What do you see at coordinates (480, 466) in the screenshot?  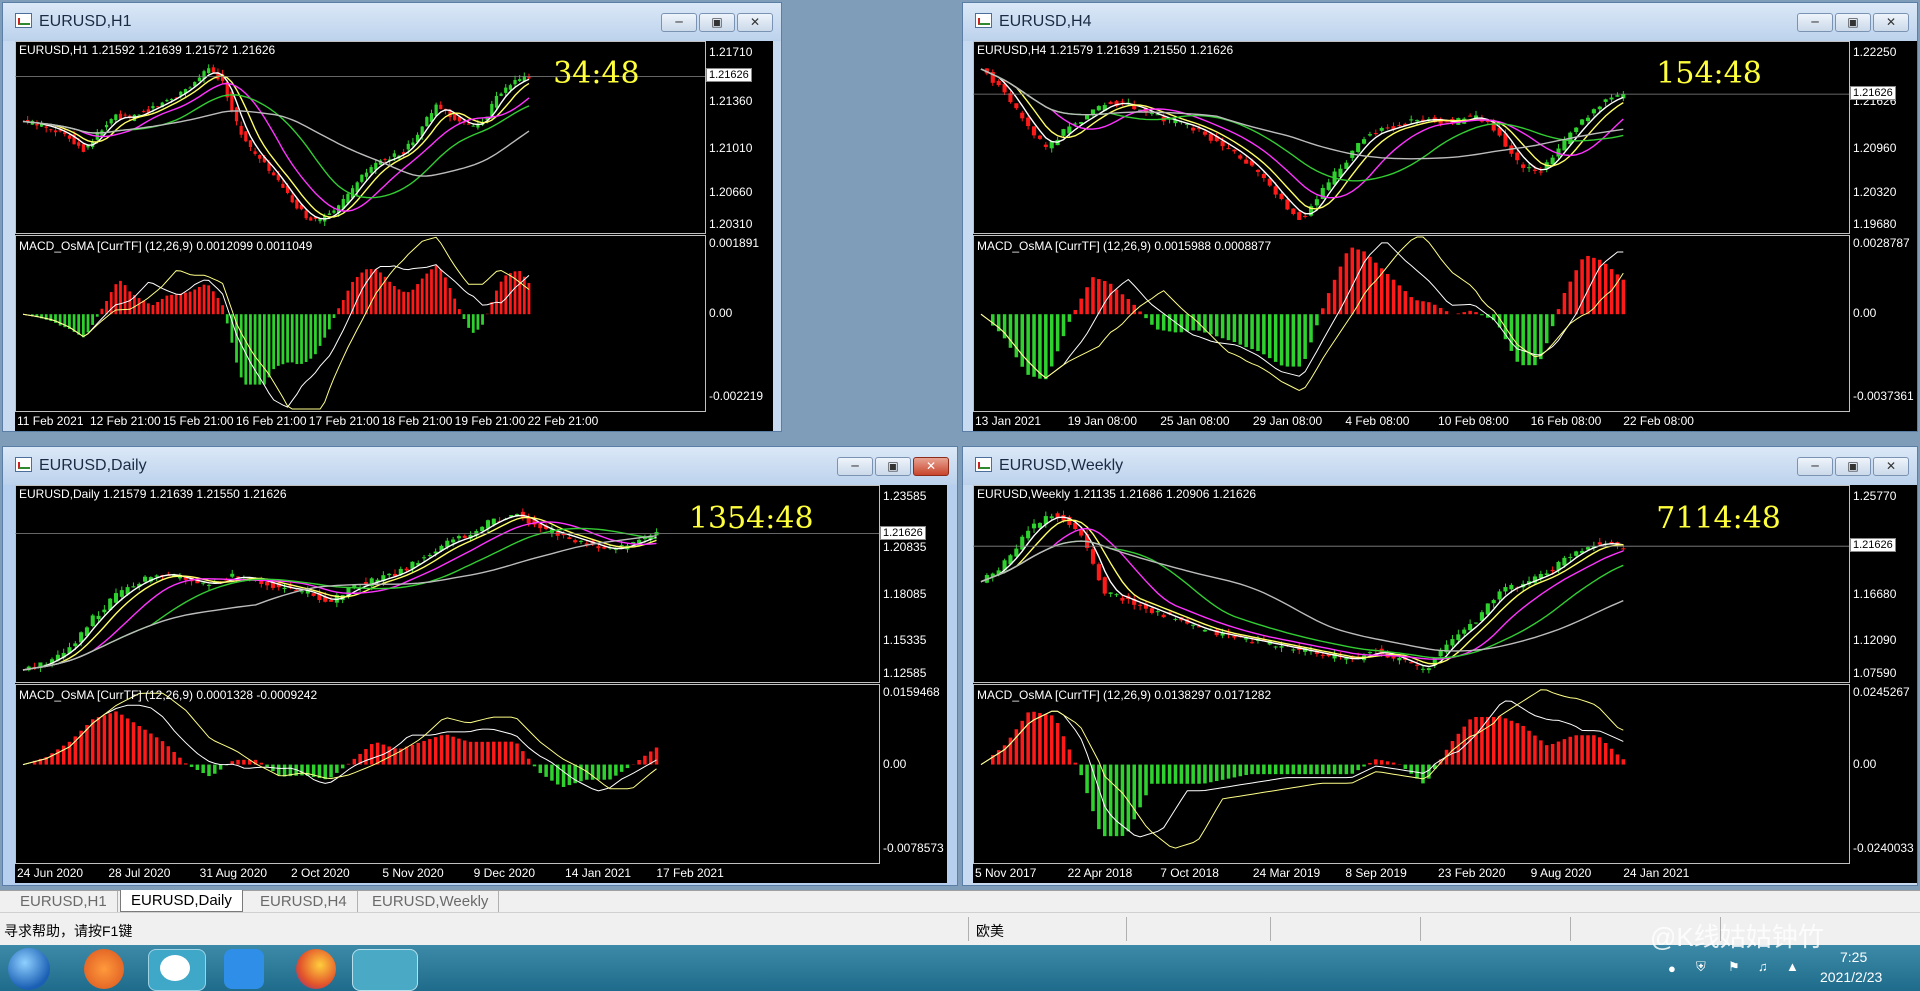 I see `window-titlebar: EURUSD,Daily ─ ▣ ✕` at bounding box center [480, 466].